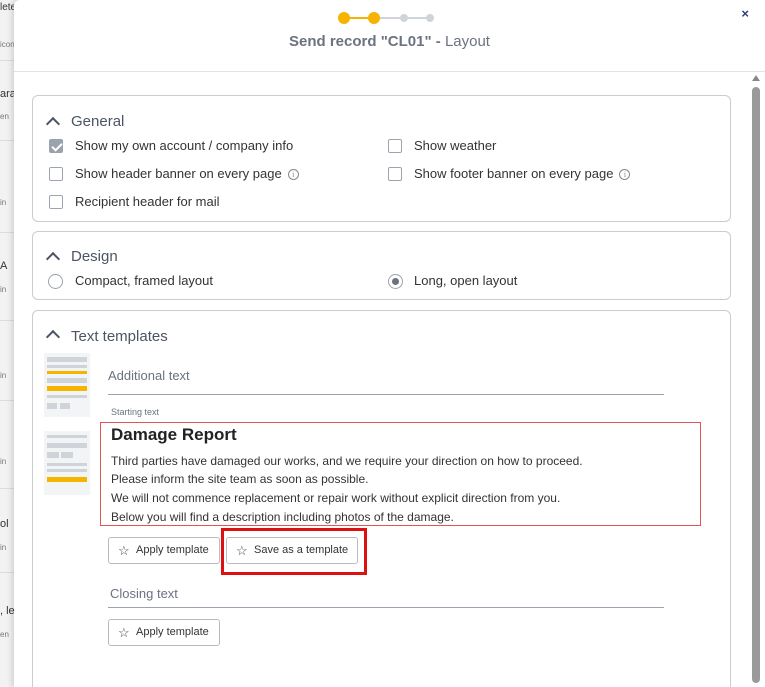  What do you see at coordinates (365, 41) in the screenshot?
I see `modal-title-record: Send record "CL01" -` at bounding box center [365, 41].